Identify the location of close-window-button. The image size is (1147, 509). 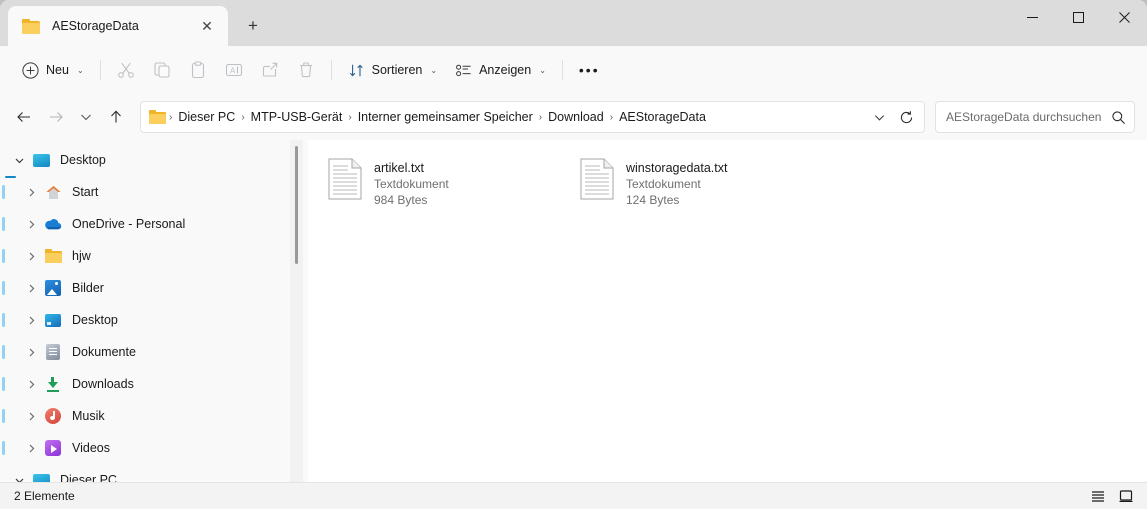
(1124, 17).